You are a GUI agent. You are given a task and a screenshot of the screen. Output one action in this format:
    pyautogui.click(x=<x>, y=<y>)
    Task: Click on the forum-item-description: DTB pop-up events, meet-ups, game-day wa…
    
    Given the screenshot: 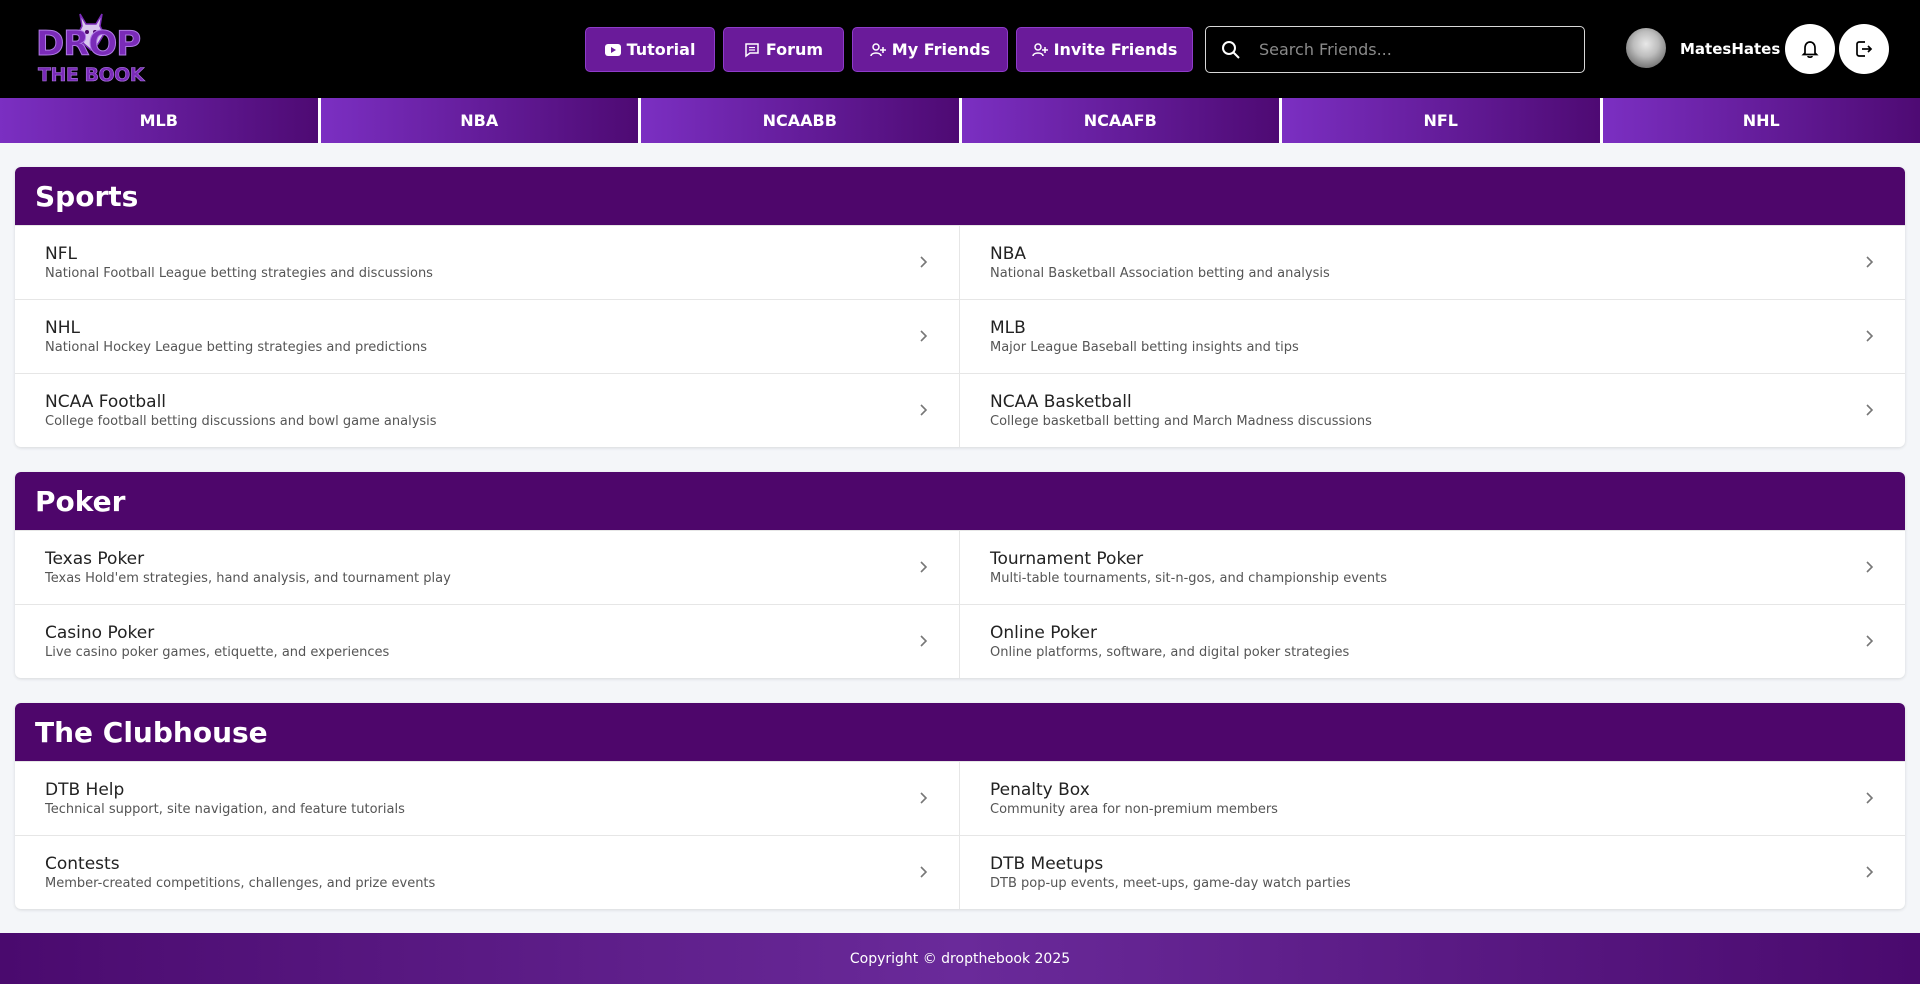 What is the action you would take?
    pyautogui.click(x=1170, y=883)
    